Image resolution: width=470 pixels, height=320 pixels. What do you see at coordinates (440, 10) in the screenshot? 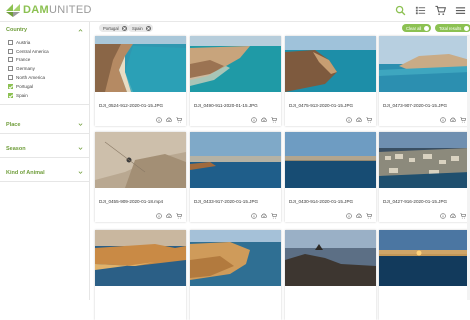
I see `cart-icon` at bounding box center [440, 10].